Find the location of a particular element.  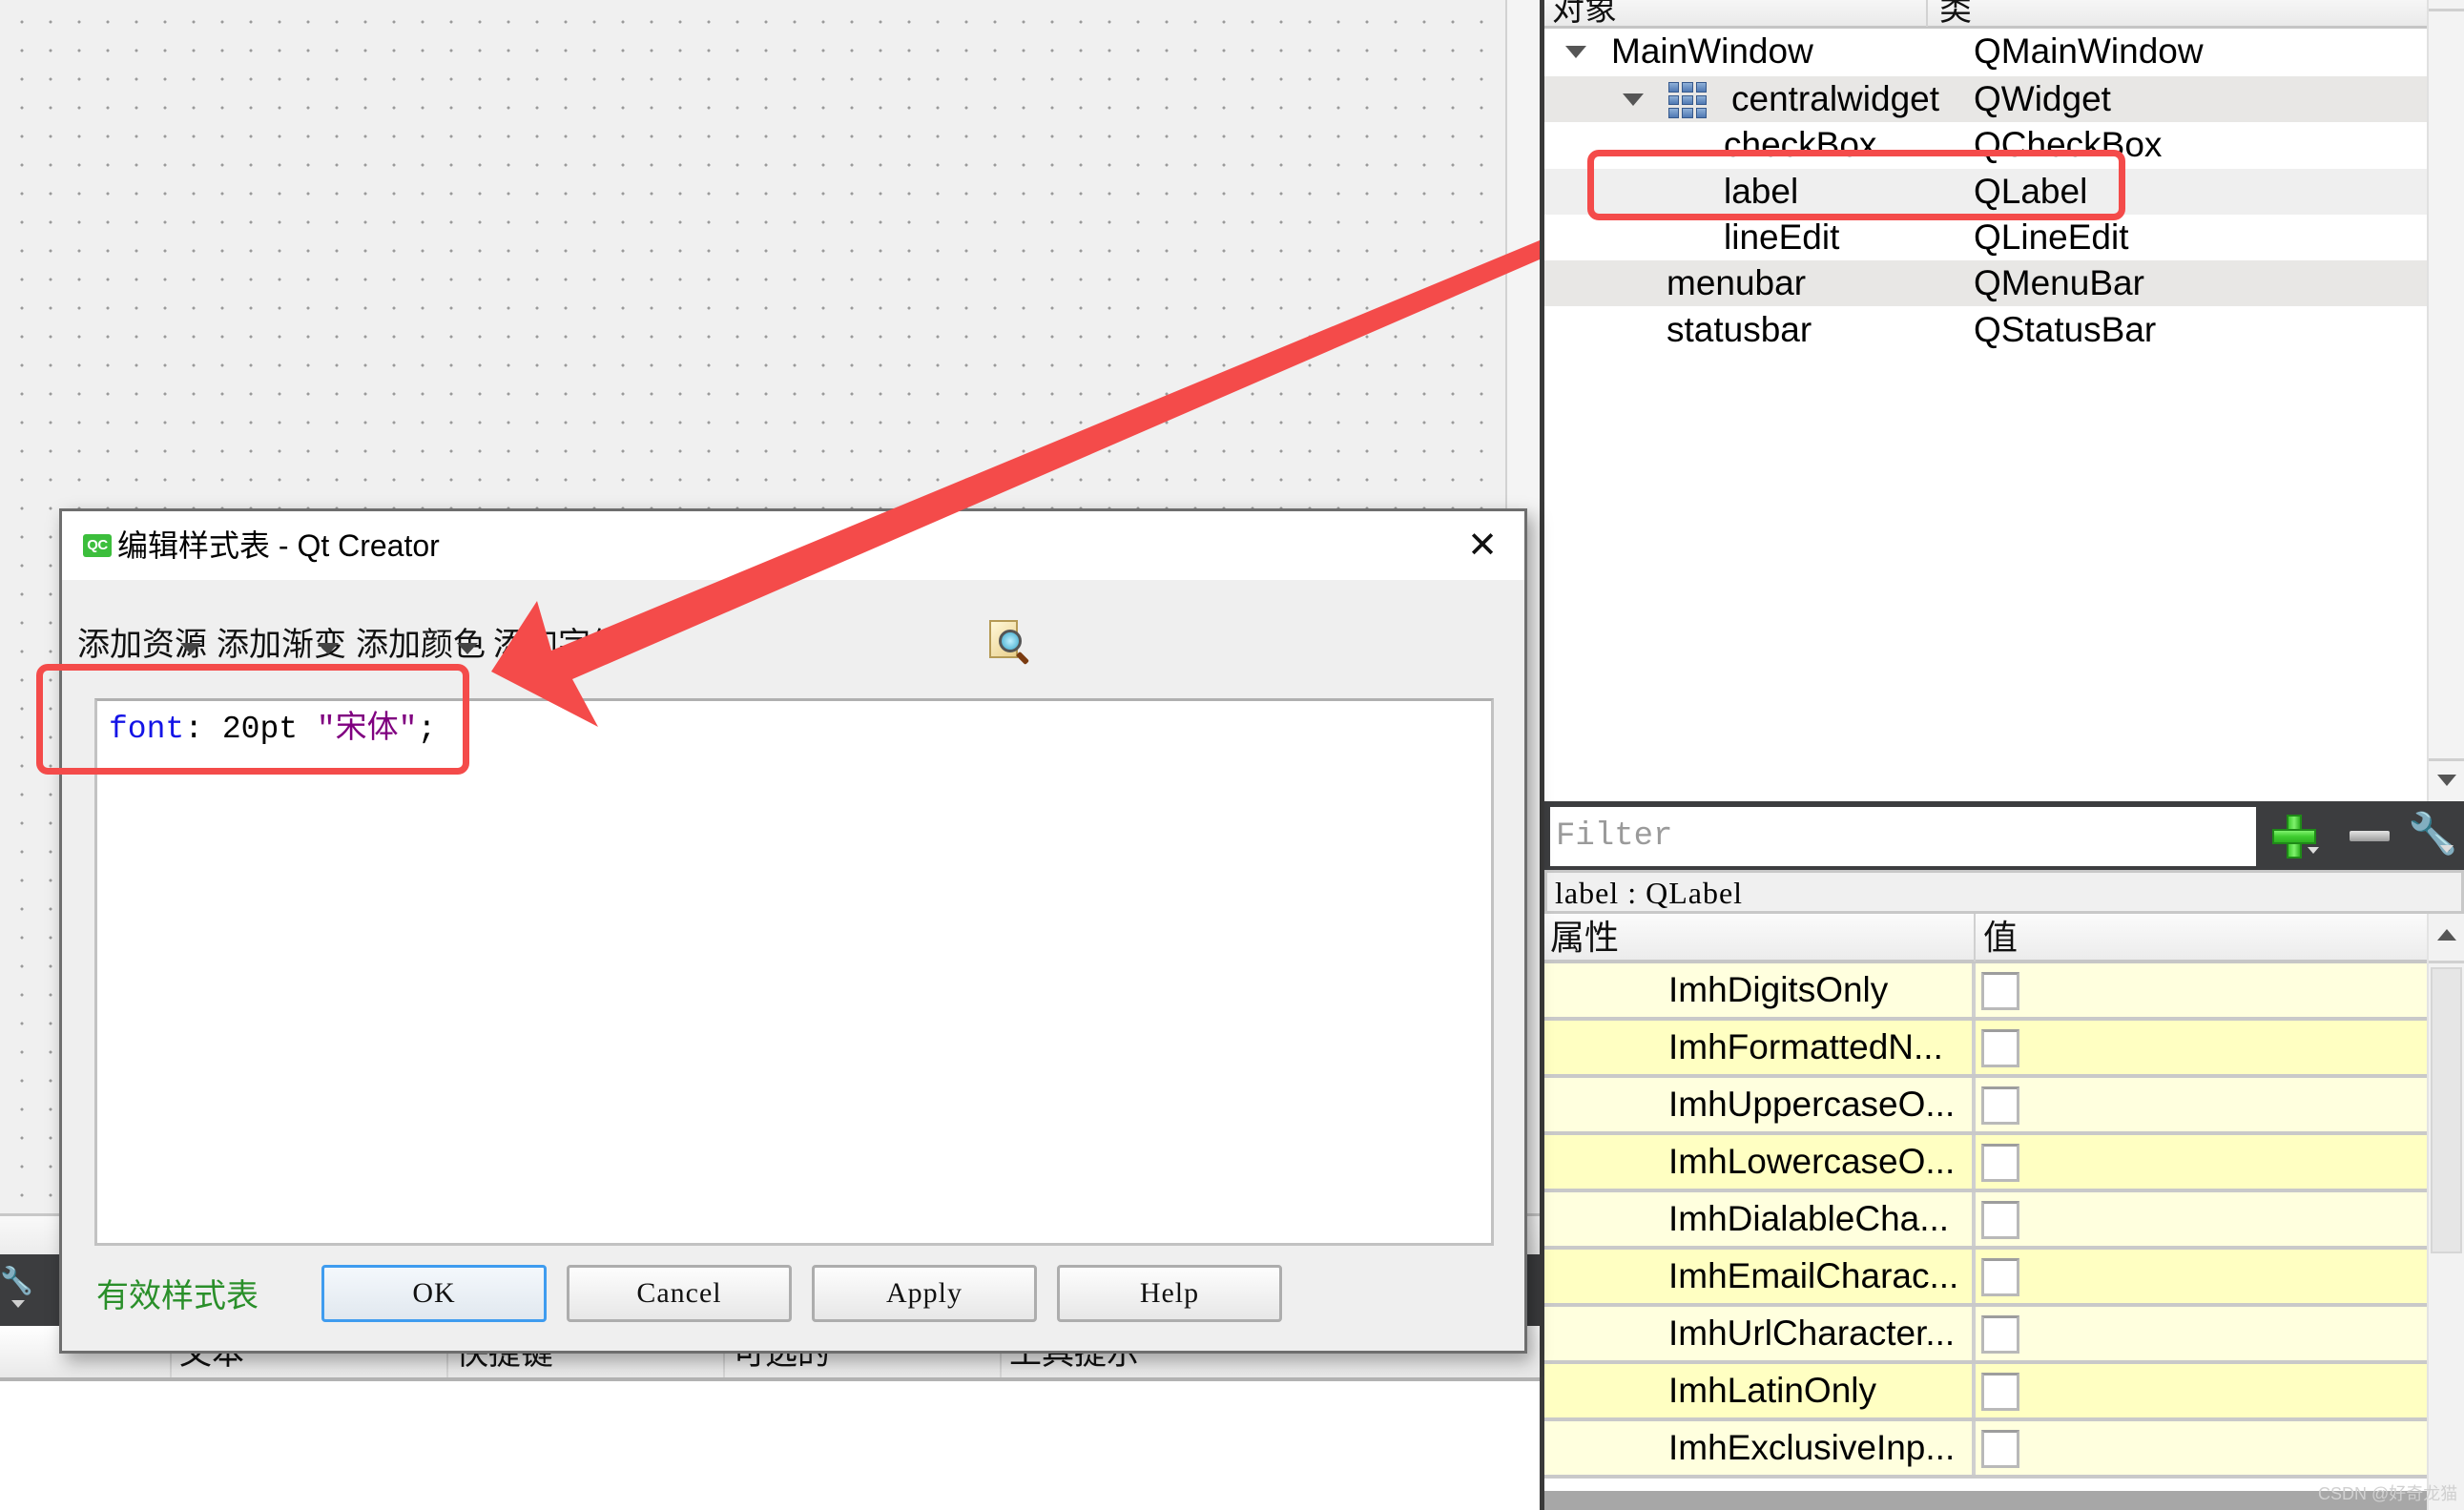

scrollbar-track-top is located at coordinates (2446, 6).